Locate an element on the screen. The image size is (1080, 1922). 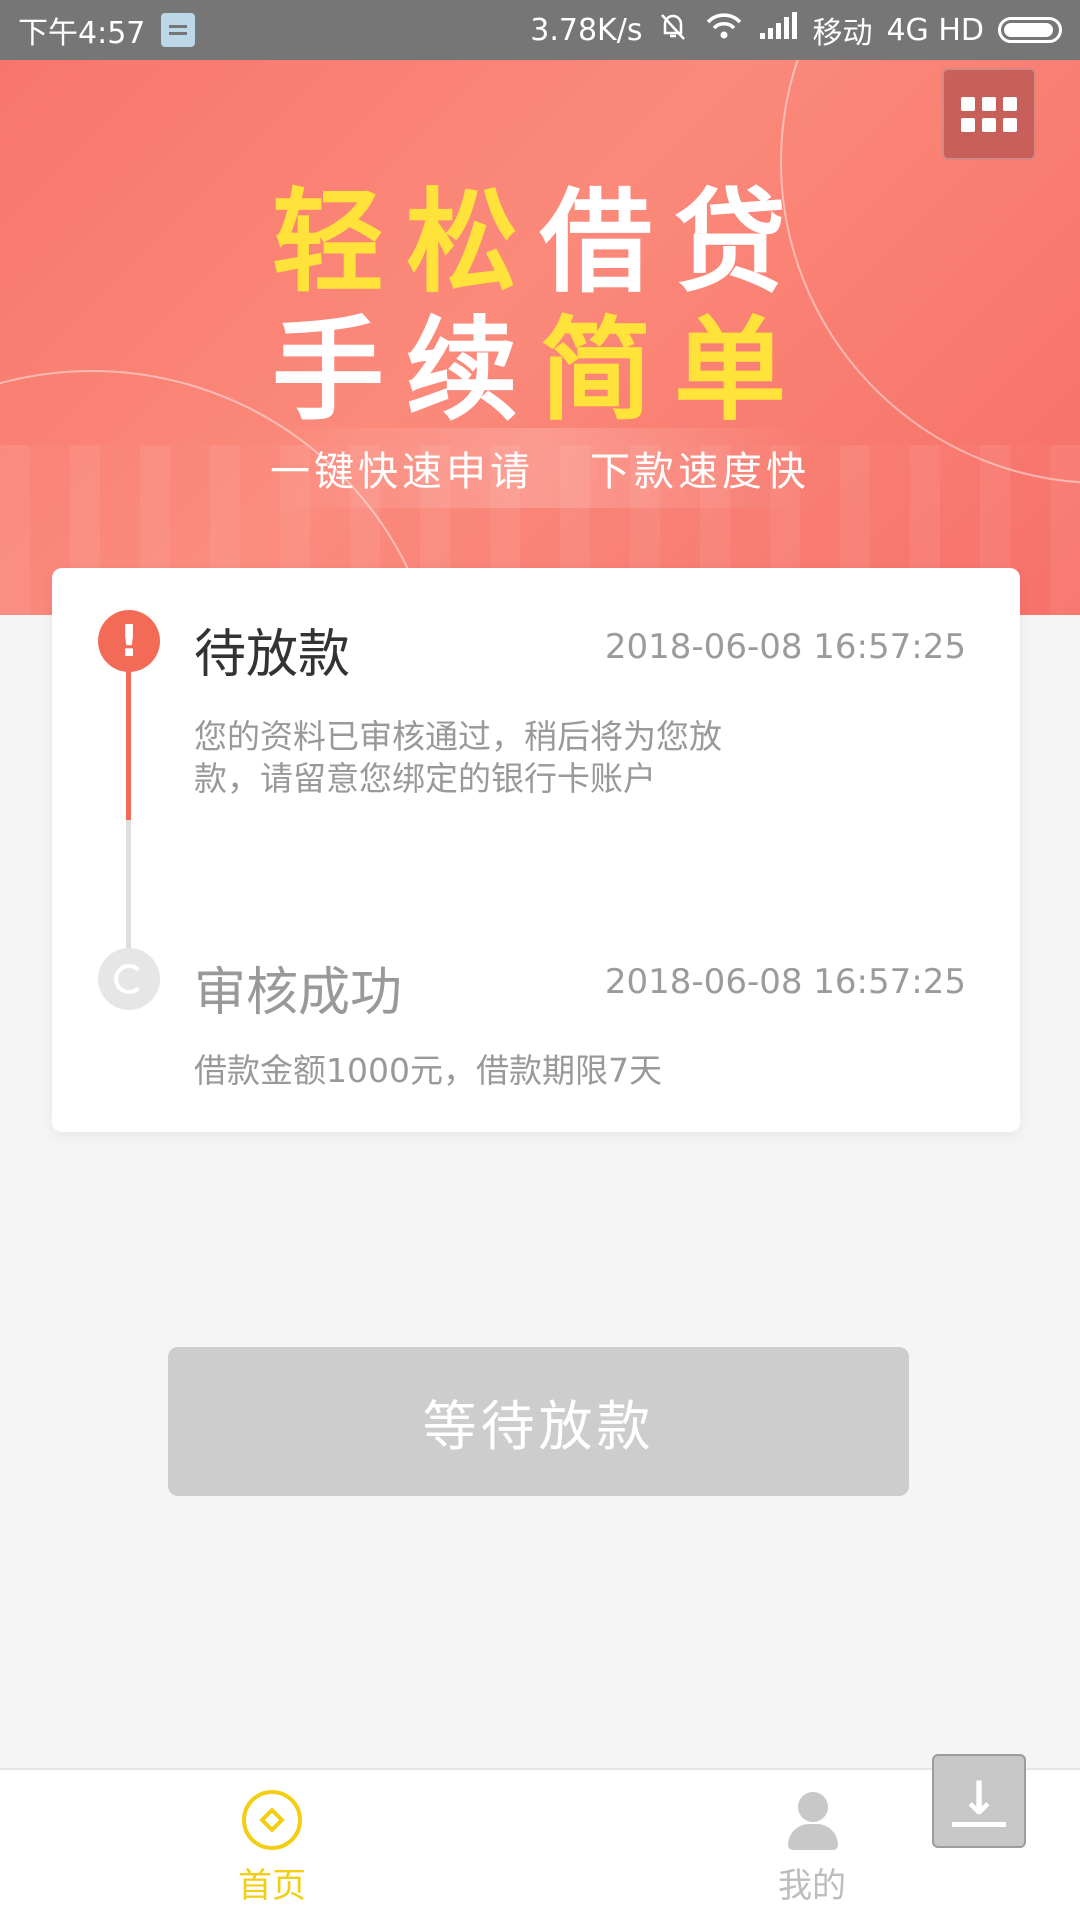
tab-home-label: 首页 is located at coordinates (272, 1886).